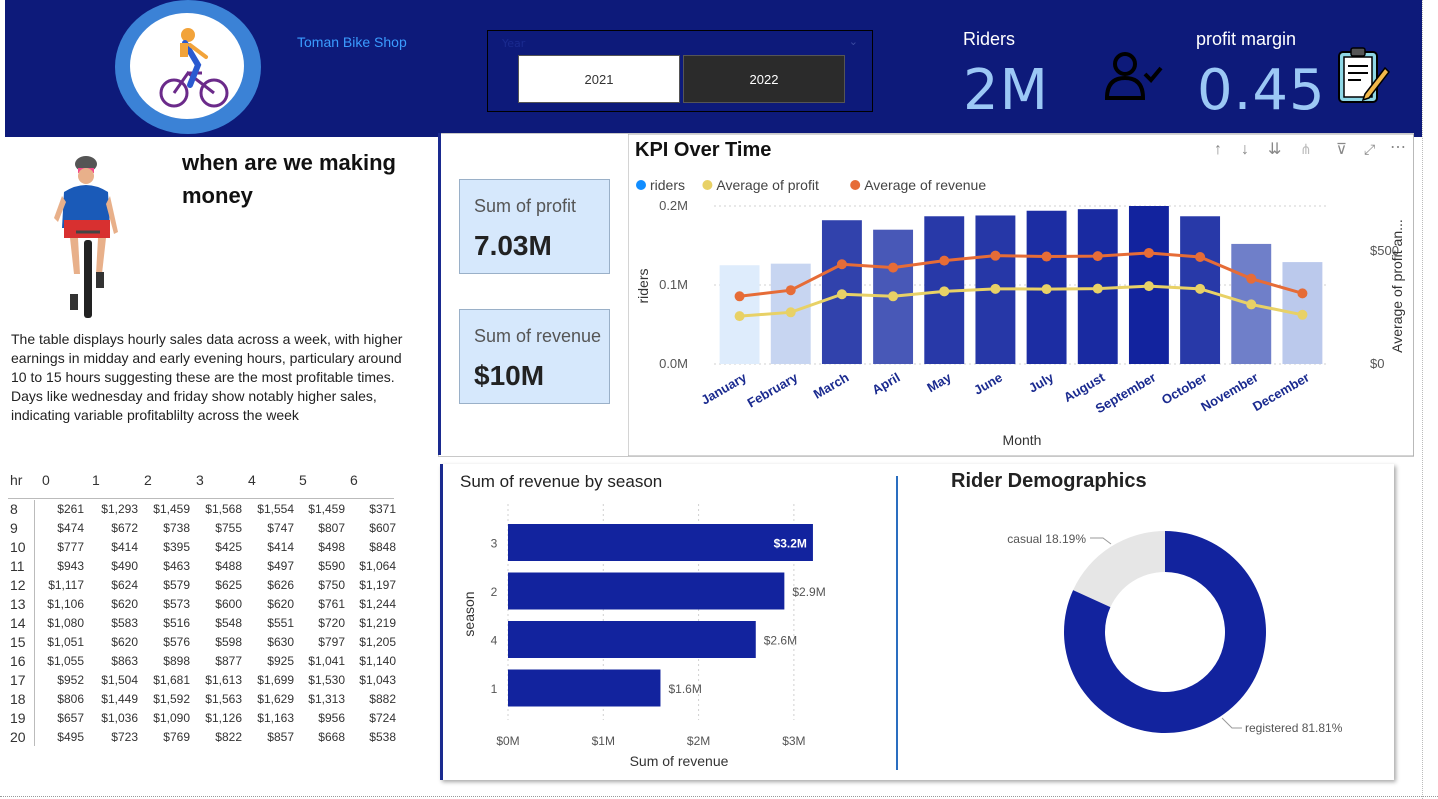 This screenshot has width=1438, height=799. Describe the element at coordinates (1306, 149) in the screenshot. I see `expand-hierarchy-icon: ⋔` at that location.